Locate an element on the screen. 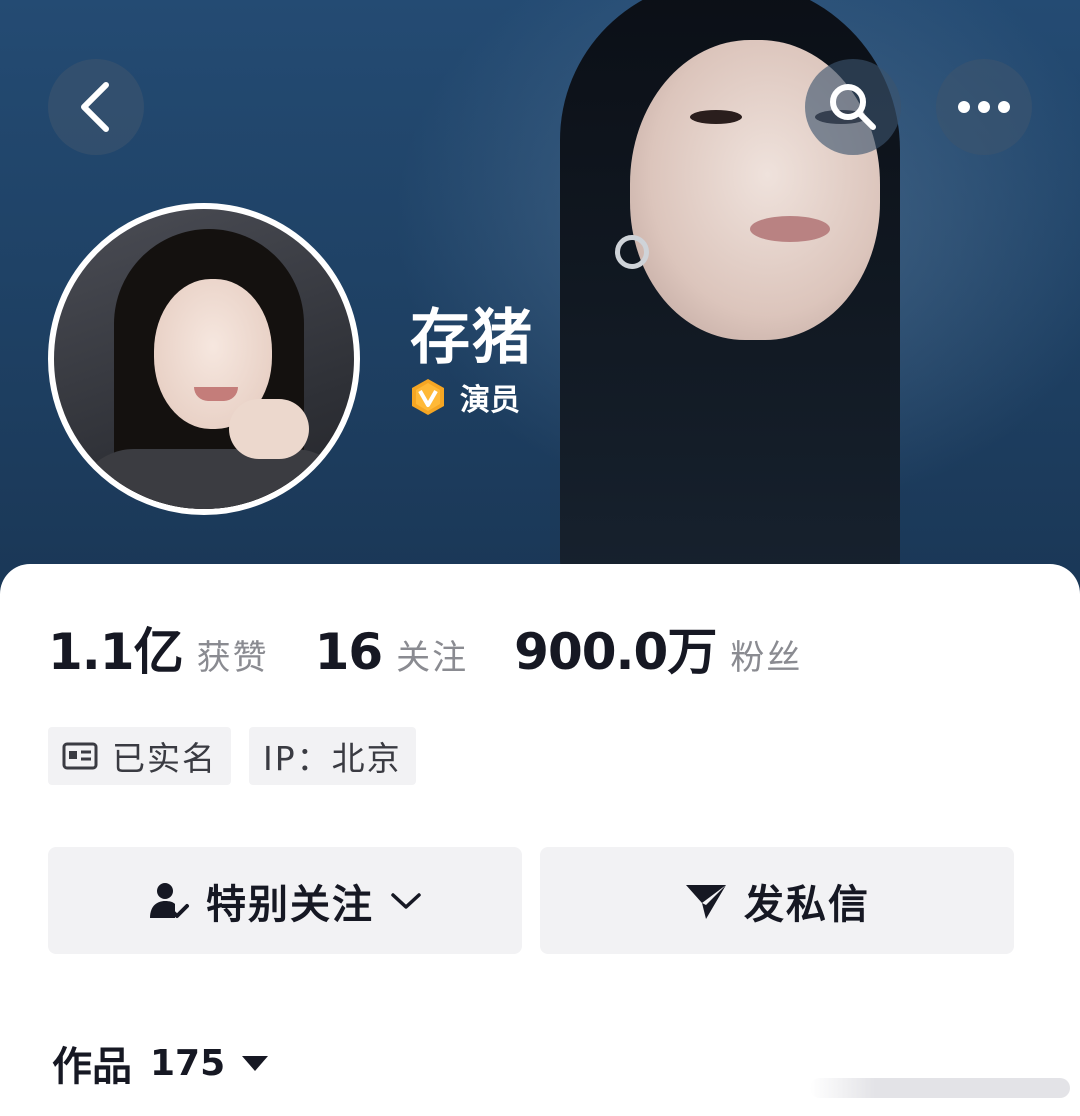 This screenshot has width=1080, height=1116. caret-down-icon is located at coordinates (255, 1063).